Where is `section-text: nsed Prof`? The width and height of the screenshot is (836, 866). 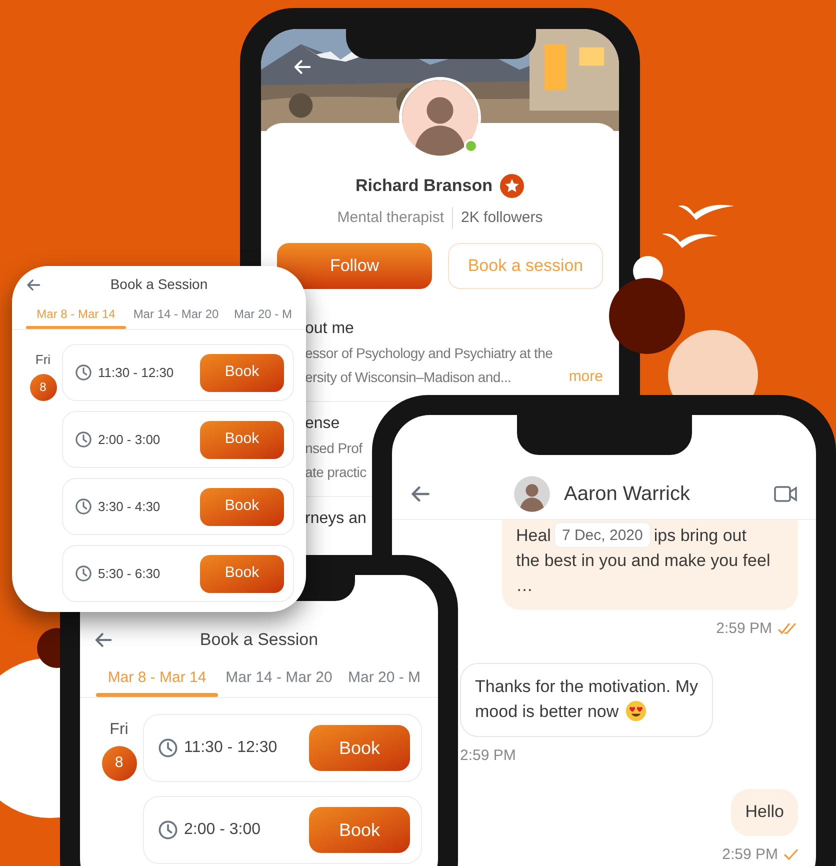 section-text: nsed Prof is located at coordinates (333, 448).